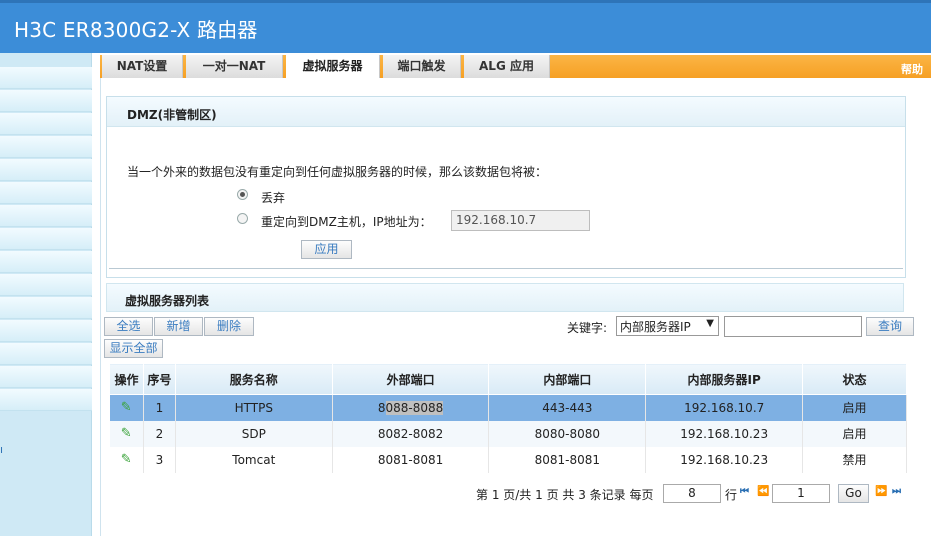 This screenshot has width=931, height=536. What do you see at coordinates (172, 115) in the screenshot?
I see `dmz-title: DMZ(非管制区)` at bounding box center [172, 115].